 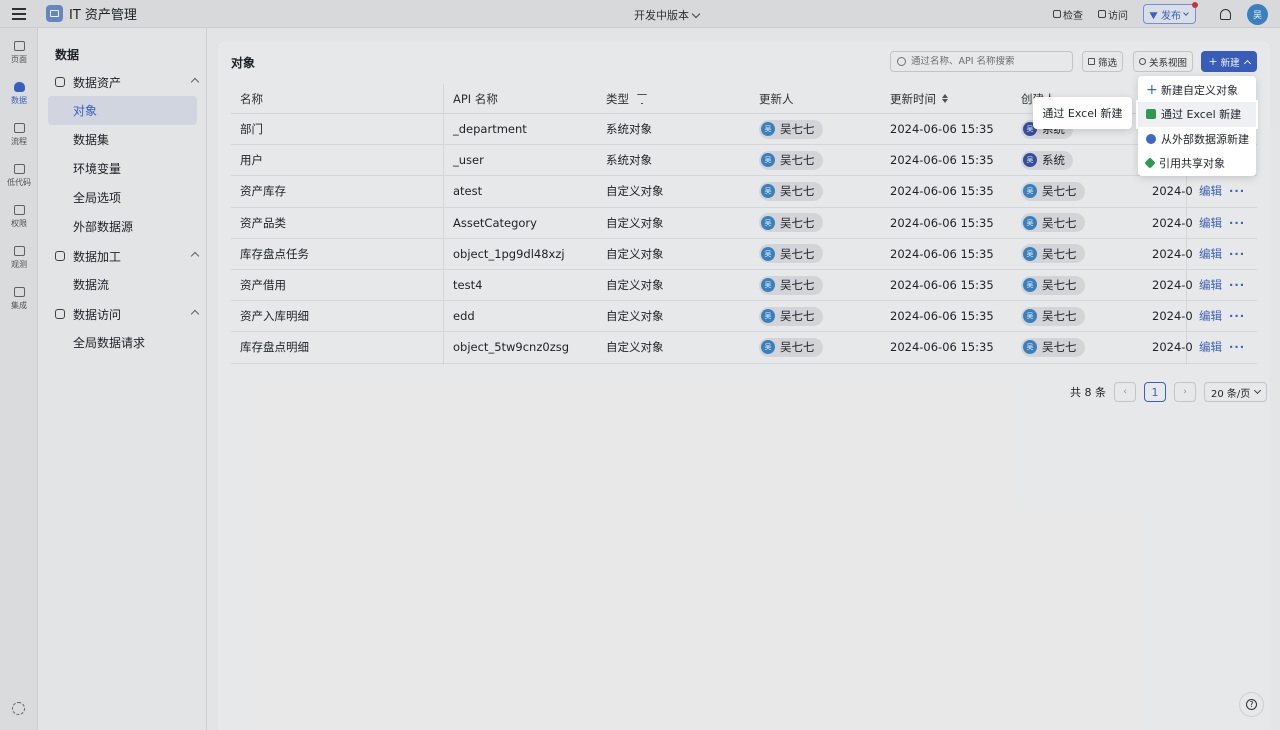 What do you see at coordinates (19, 298) in the screenshot?
I see `rail-item-integration: 集成` at bounding box center [19, 298].